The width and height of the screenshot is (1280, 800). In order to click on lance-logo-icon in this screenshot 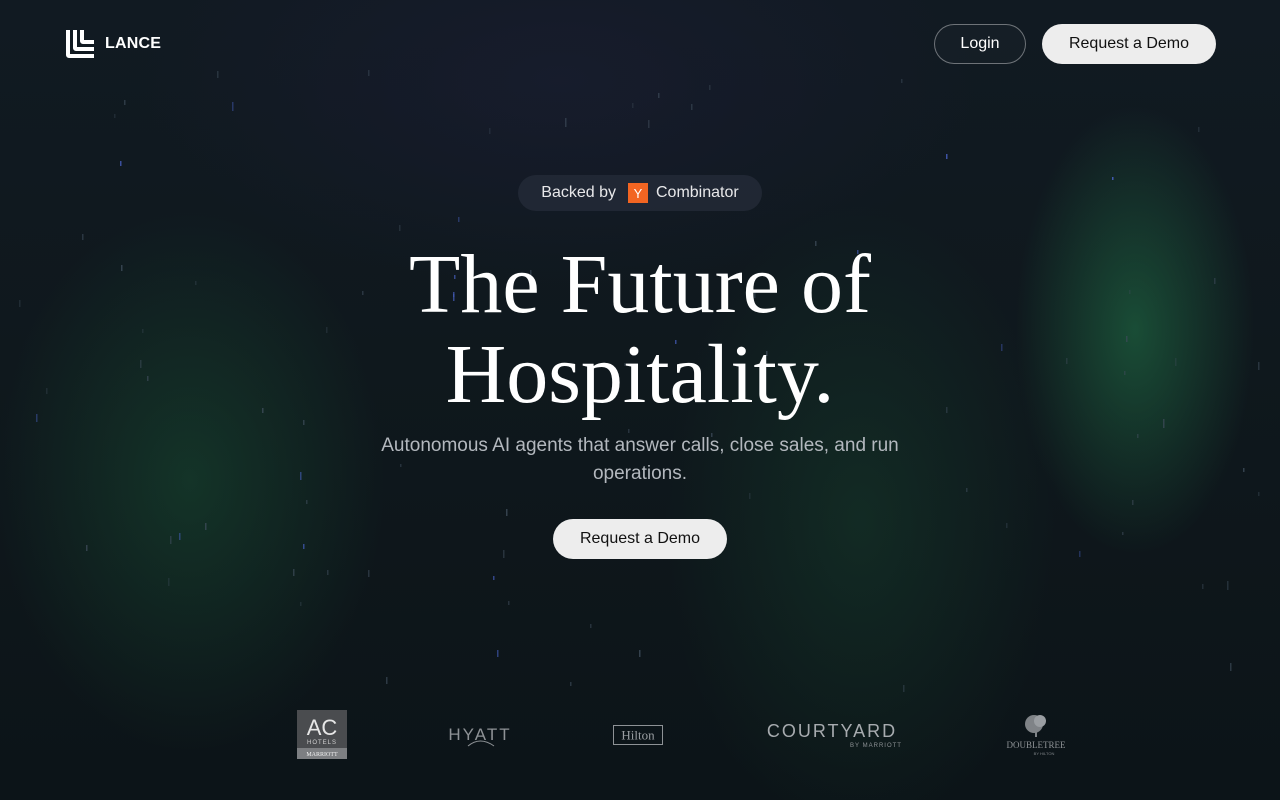, I will do `click(80, 44)`.